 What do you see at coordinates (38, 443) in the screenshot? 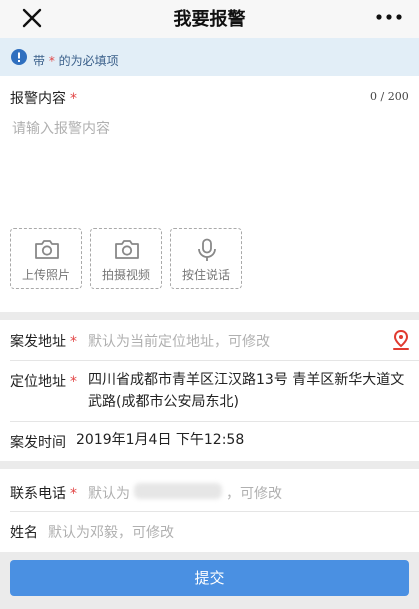
I see `incident-time-label: 案发时间` at bounding box center [38, 443].